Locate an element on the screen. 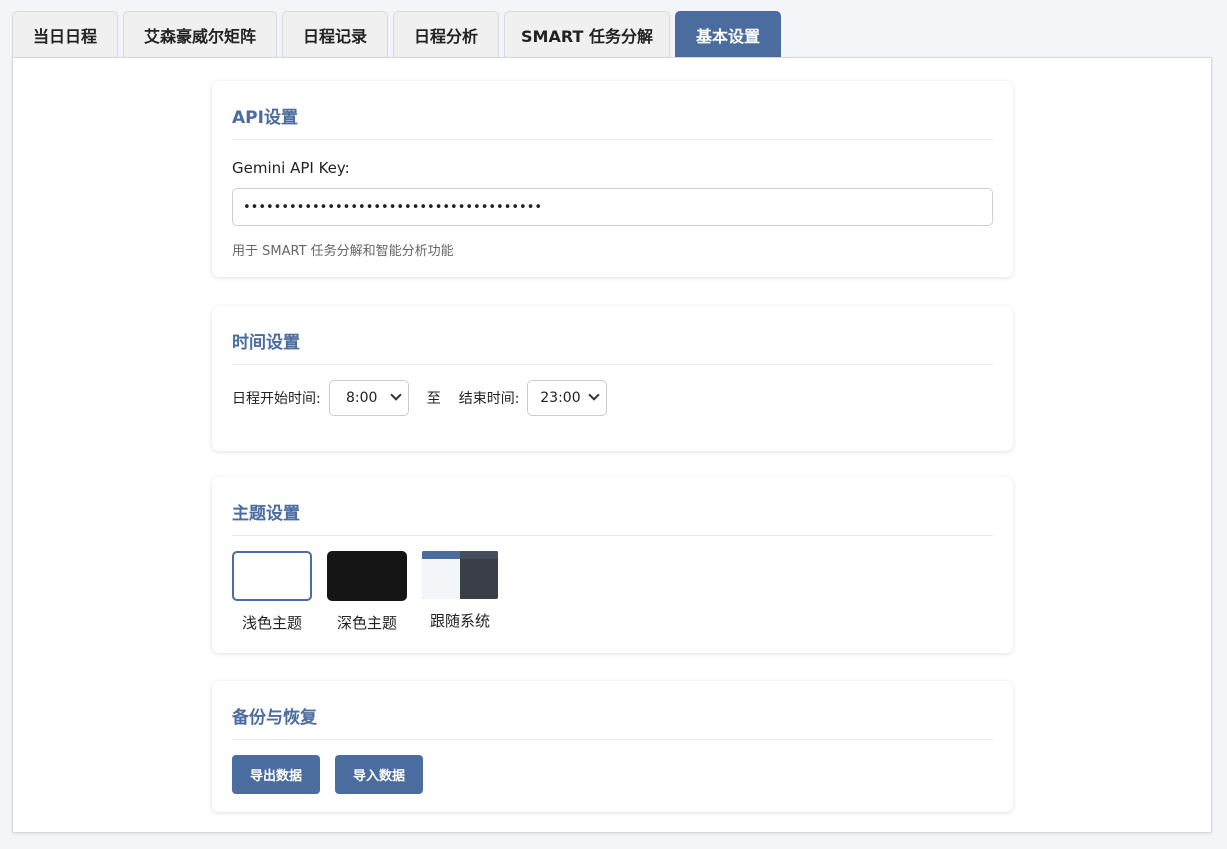  time-settings-title: 时间设置 is located at coordinates (612, 335).